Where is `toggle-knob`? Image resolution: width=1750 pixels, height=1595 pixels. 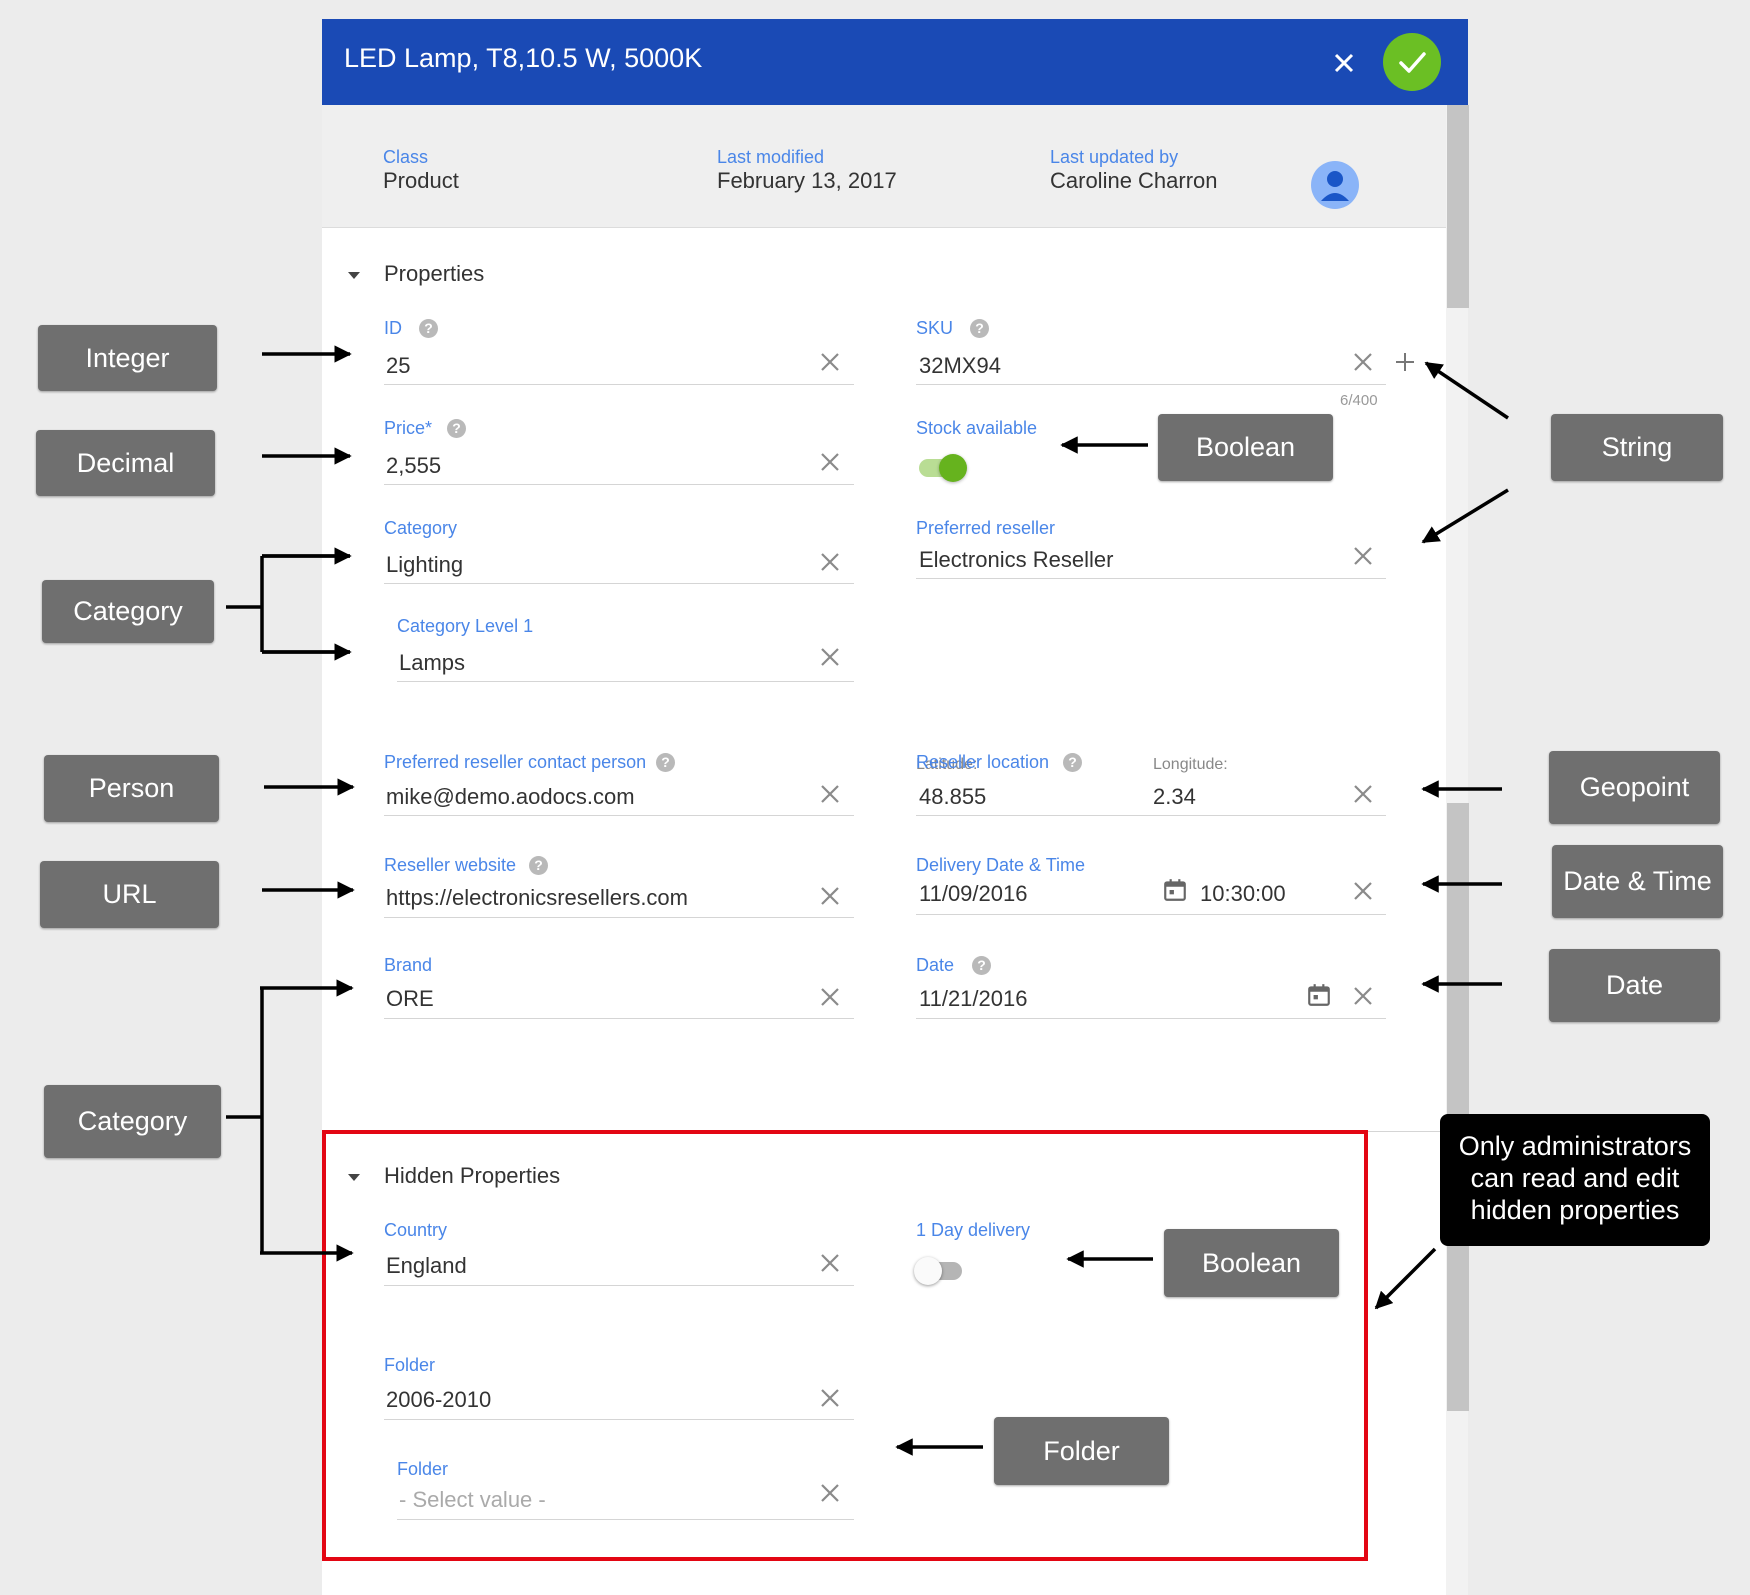 toggle-knob is located at coordinates (953, 468).